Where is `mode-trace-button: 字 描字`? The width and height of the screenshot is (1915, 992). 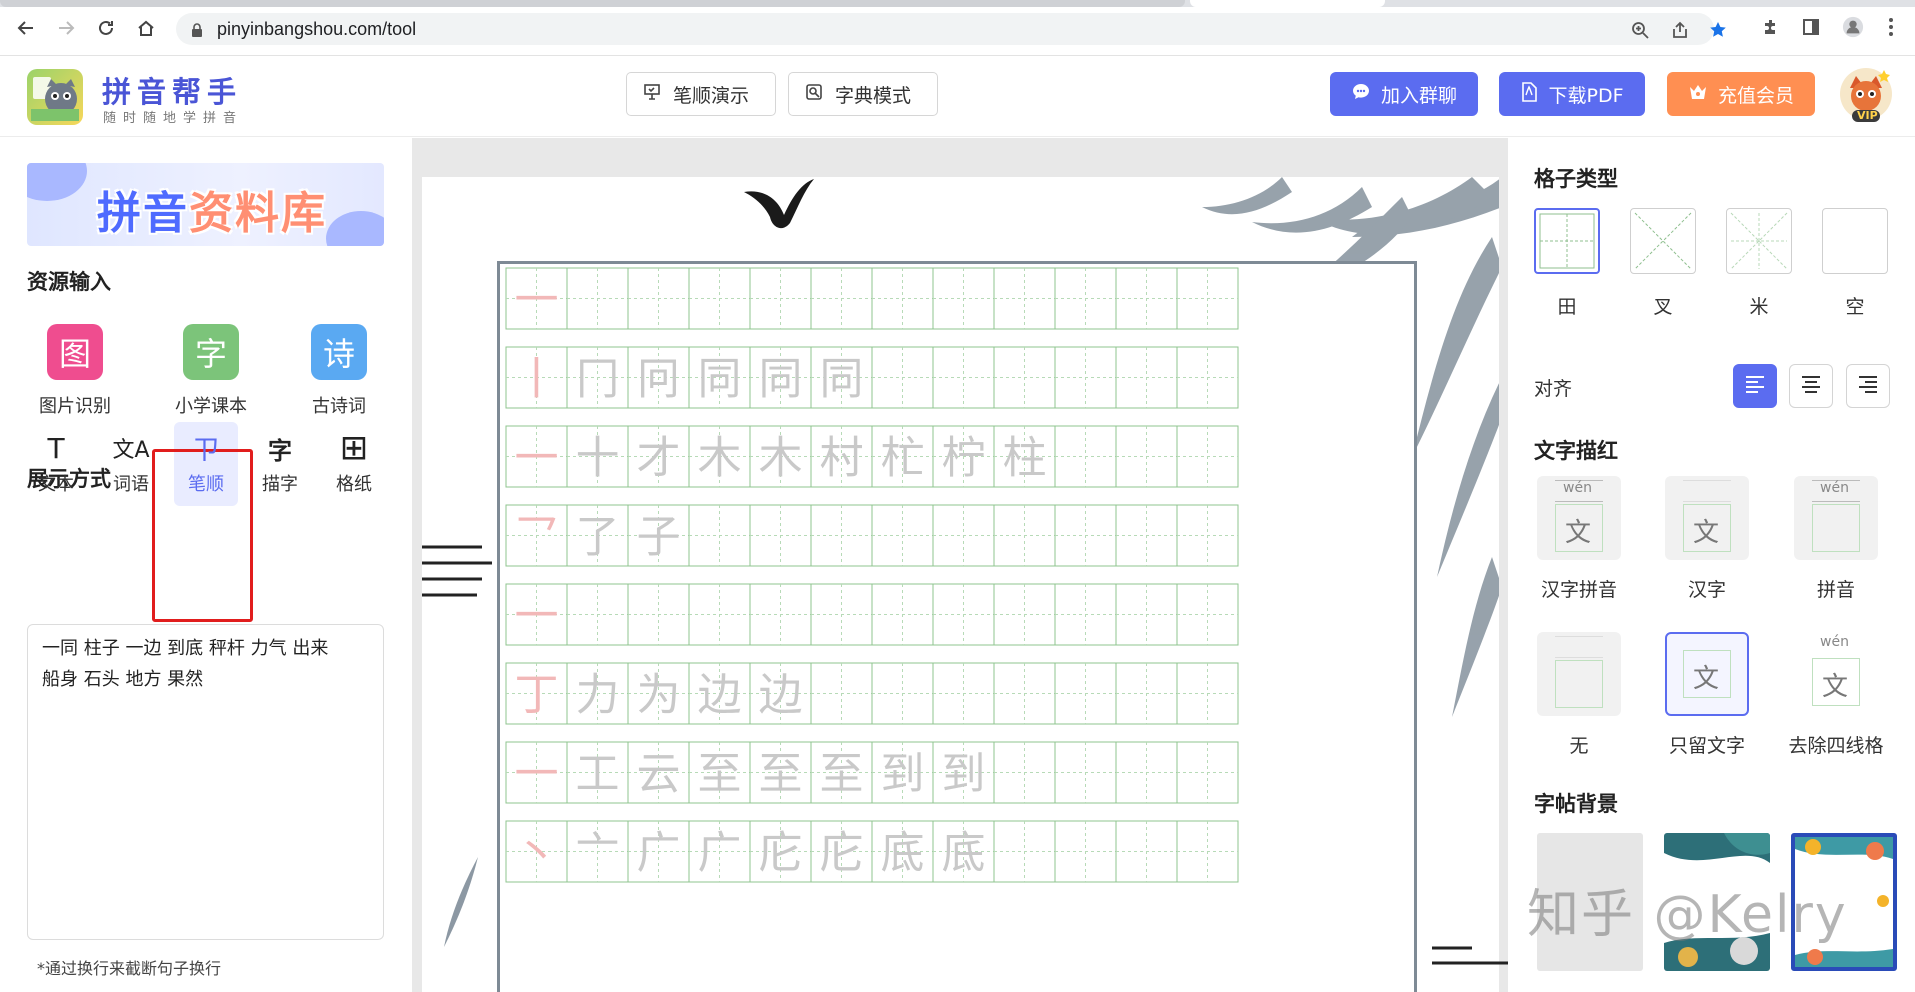 mode-trace-button: 字 描字 is located at coordinates (280, 462).